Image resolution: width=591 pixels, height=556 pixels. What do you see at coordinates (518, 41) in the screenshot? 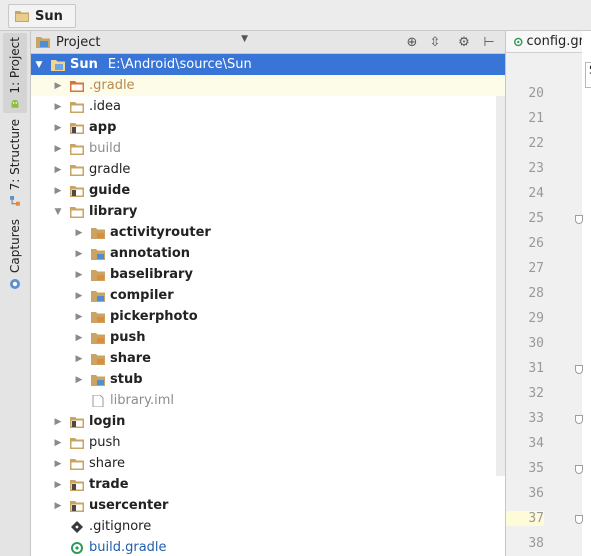
I see `gradle-icon` at bounding box center [518, 41].